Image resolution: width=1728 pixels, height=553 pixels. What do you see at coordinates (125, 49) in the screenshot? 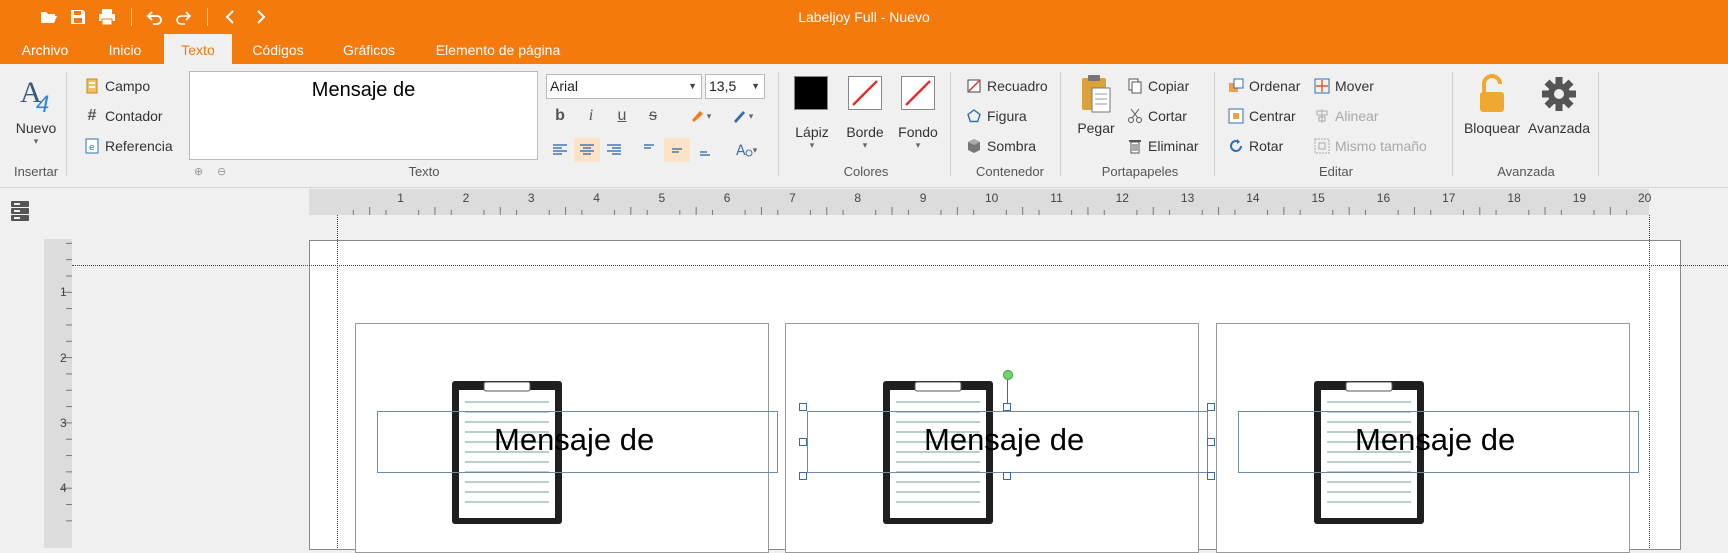
I see `tab-inicio: Inicio` at bounding box center [125, 49].